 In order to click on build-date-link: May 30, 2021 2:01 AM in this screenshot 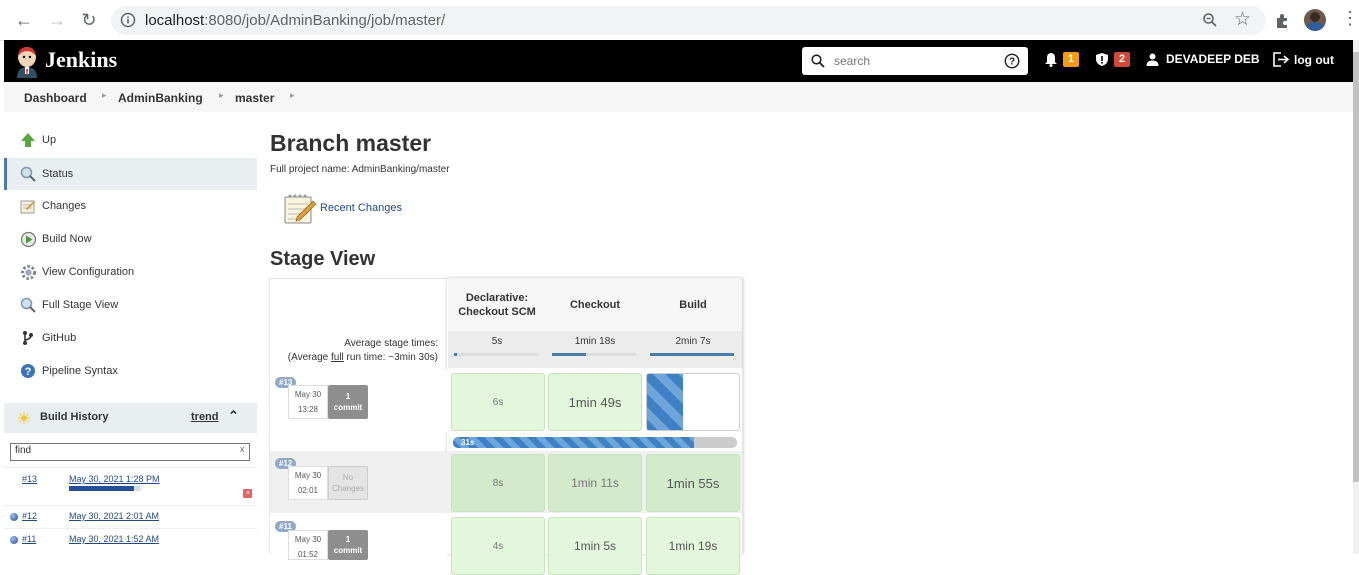, I will do `click(114, 516)`.